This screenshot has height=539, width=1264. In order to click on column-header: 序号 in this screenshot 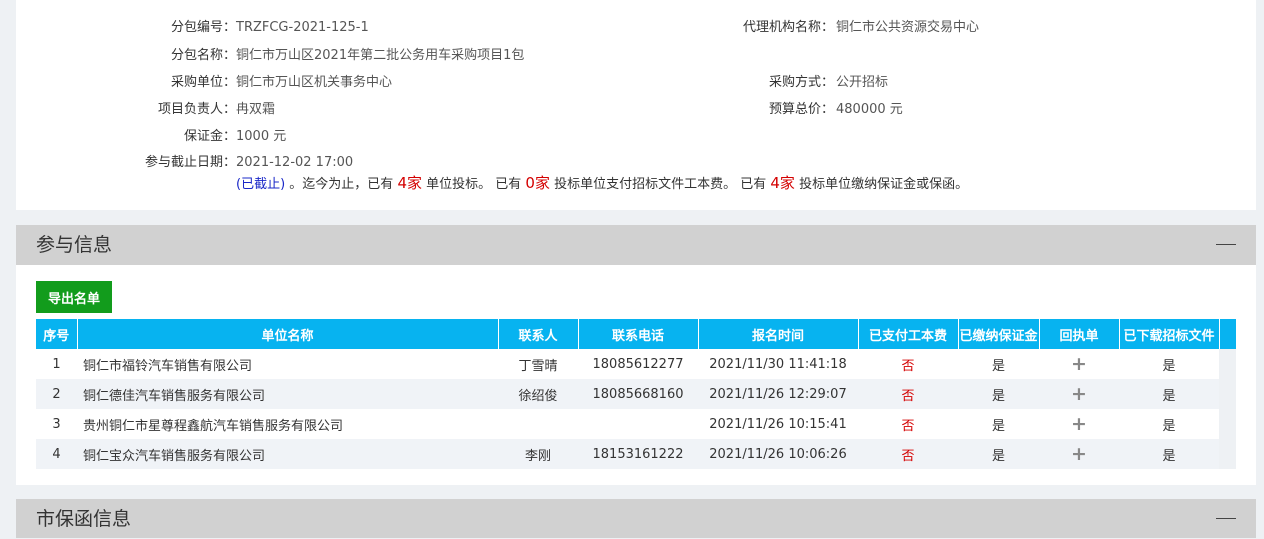, I will do `click(57, 334)`.